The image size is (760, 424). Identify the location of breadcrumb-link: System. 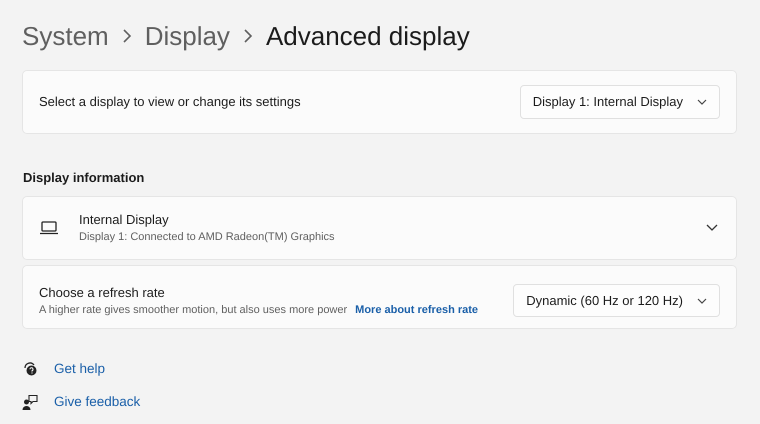
(65, 36).